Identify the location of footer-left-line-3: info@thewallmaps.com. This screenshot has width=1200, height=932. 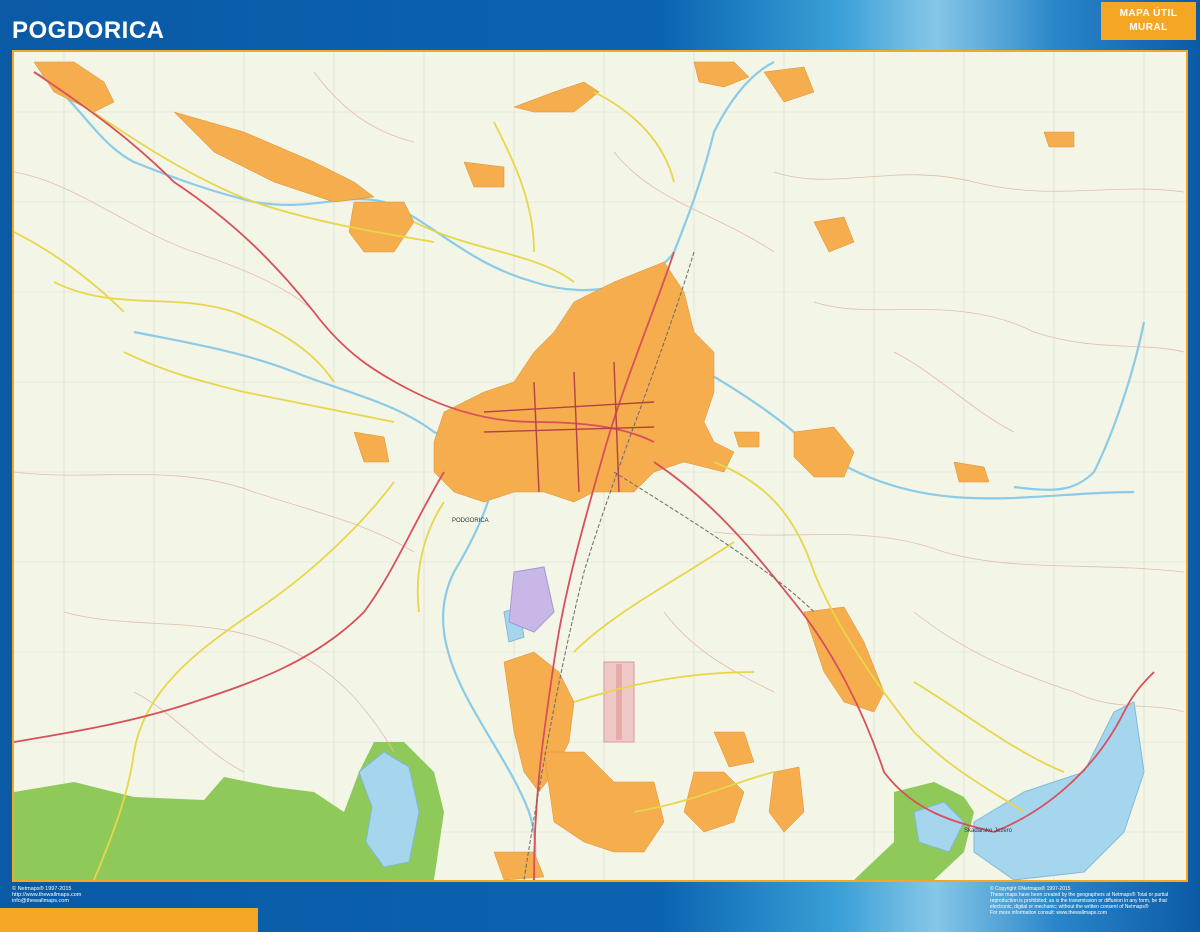
(40, 901).